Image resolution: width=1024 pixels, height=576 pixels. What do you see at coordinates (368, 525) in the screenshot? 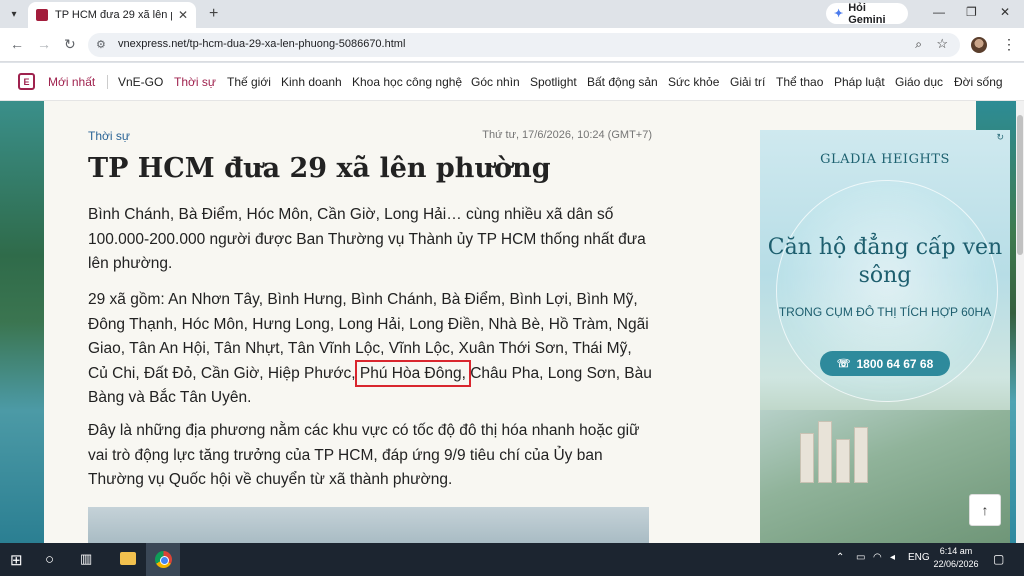
I see `article-image` at bounding box center [368, 525].